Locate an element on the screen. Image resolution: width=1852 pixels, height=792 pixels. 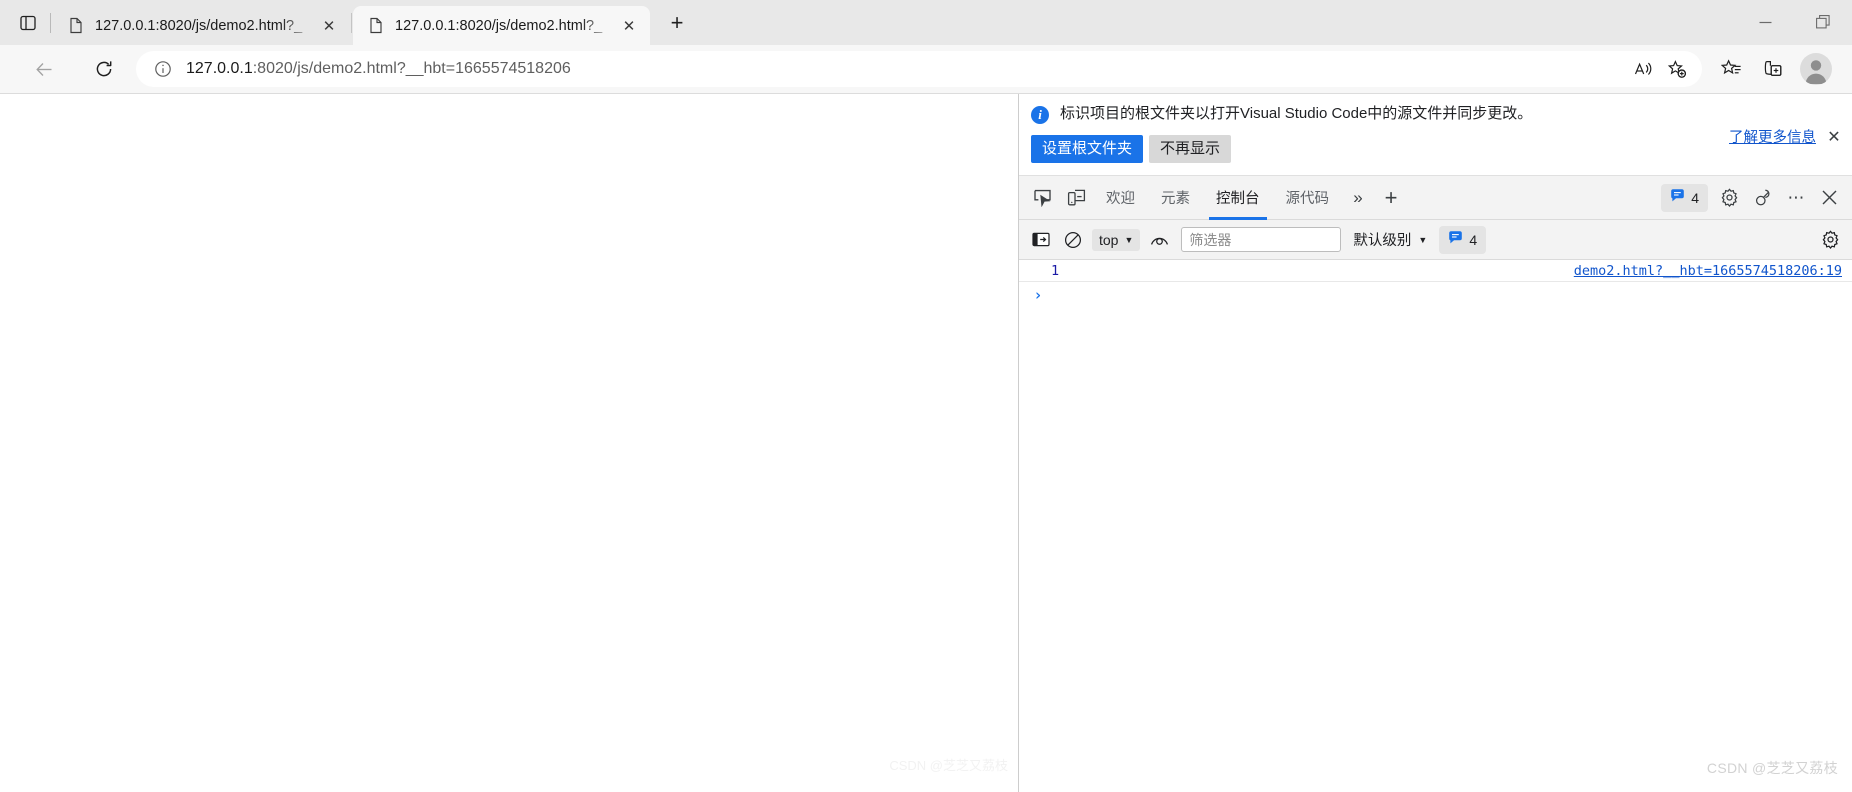
tab-search-icon is located at coordinates (28, 23).